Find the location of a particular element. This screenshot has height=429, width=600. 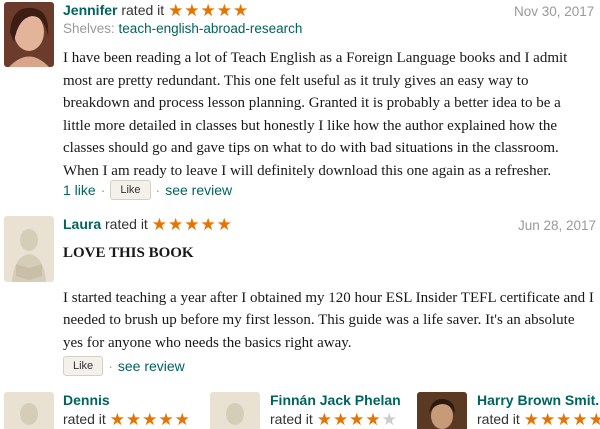

review-header-laura: Laura rated it ★★★★★ is located at coordinates (148, 225).